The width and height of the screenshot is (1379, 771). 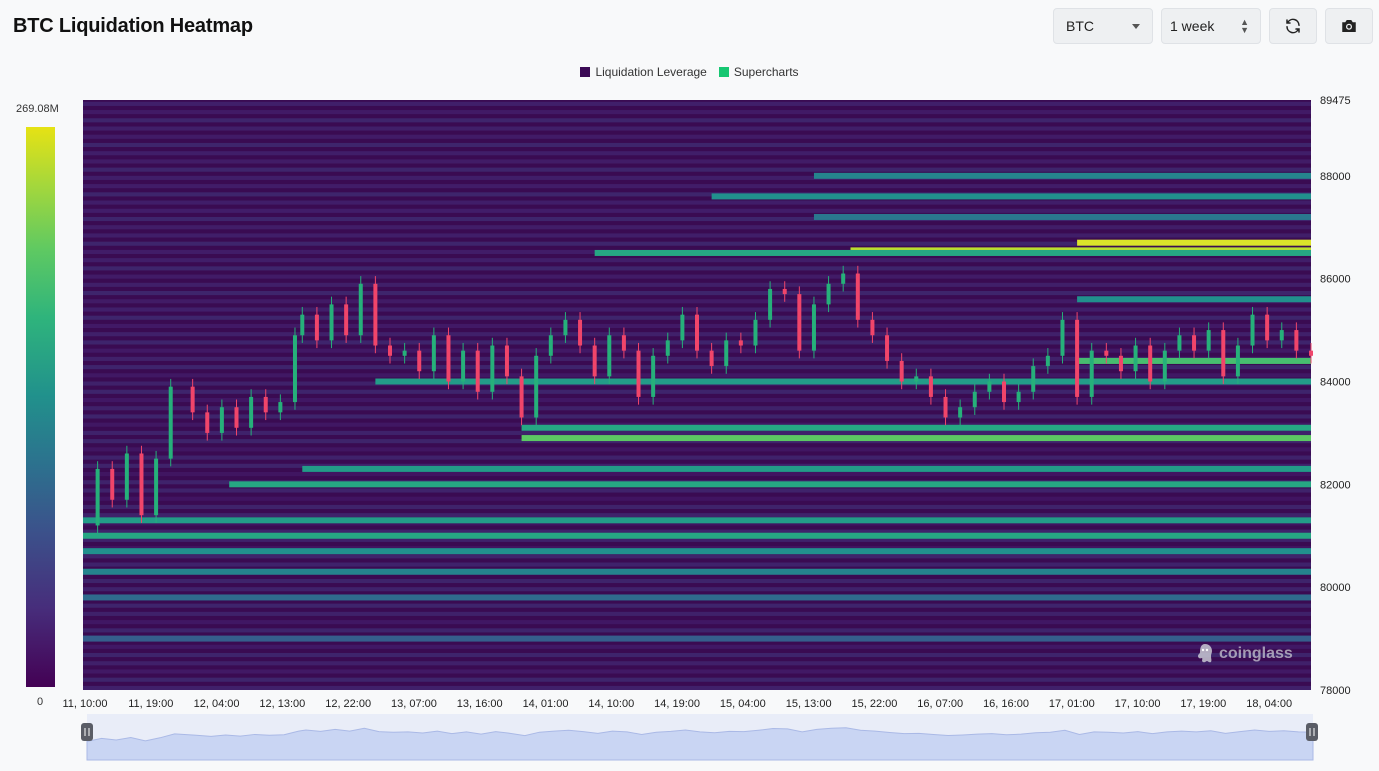 What do you see at coordinates (1312, 732) in the screenshot?
I see `navigator-right-handle` at bounding box center [1312, 732].